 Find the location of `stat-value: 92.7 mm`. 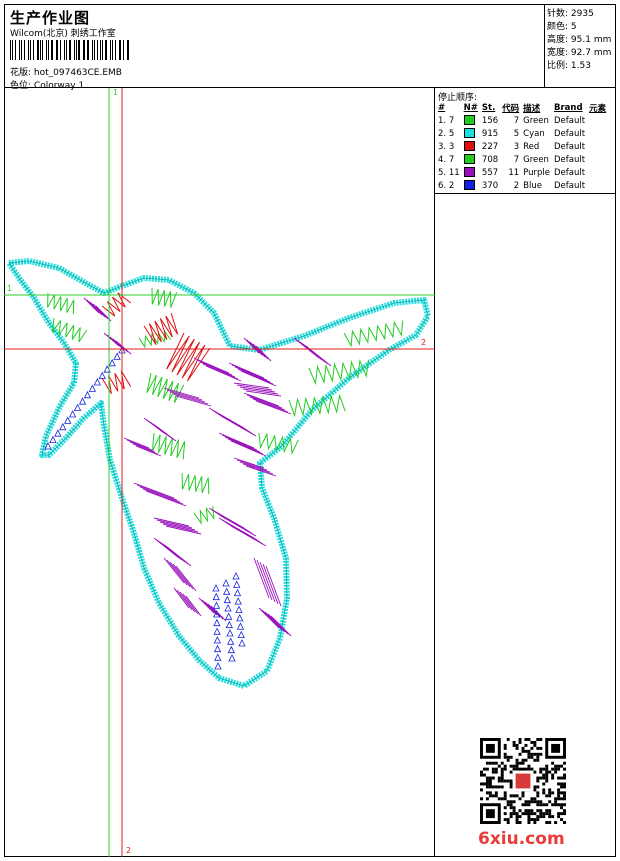

stat-value: 92.7 mm is located at coordinates (591, 53).